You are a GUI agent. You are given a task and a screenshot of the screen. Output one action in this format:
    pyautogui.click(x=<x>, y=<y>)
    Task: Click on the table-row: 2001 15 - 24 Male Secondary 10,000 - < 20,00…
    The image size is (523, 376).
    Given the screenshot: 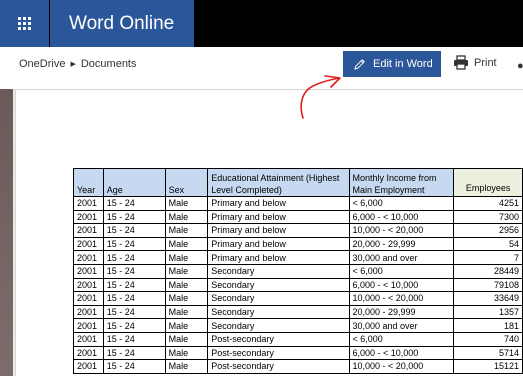 What is the action you would take?
    pyautogui.click(x=298, y=298)
    